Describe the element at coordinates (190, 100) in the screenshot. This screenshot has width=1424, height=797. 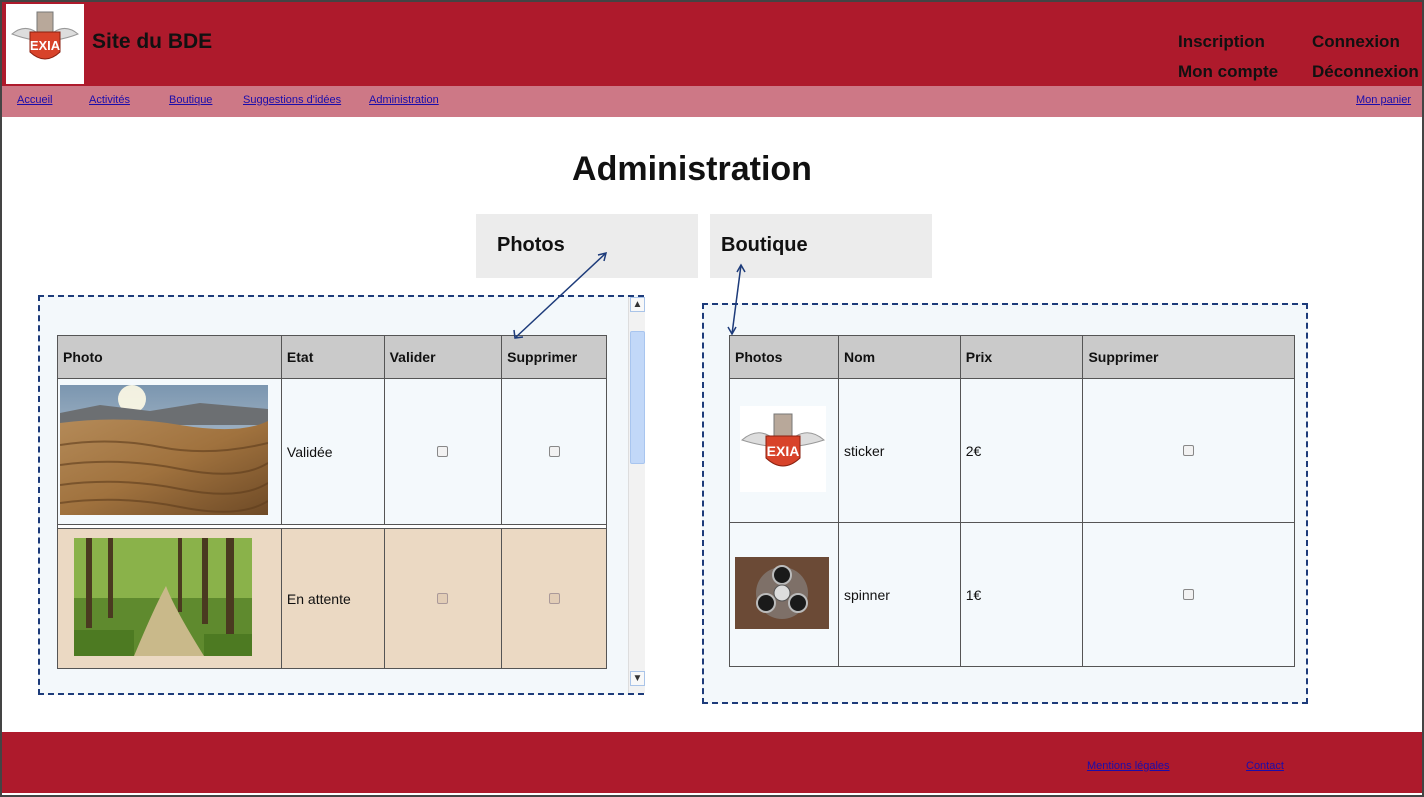
I see `nav-item-boutique: Boutique` at that location.